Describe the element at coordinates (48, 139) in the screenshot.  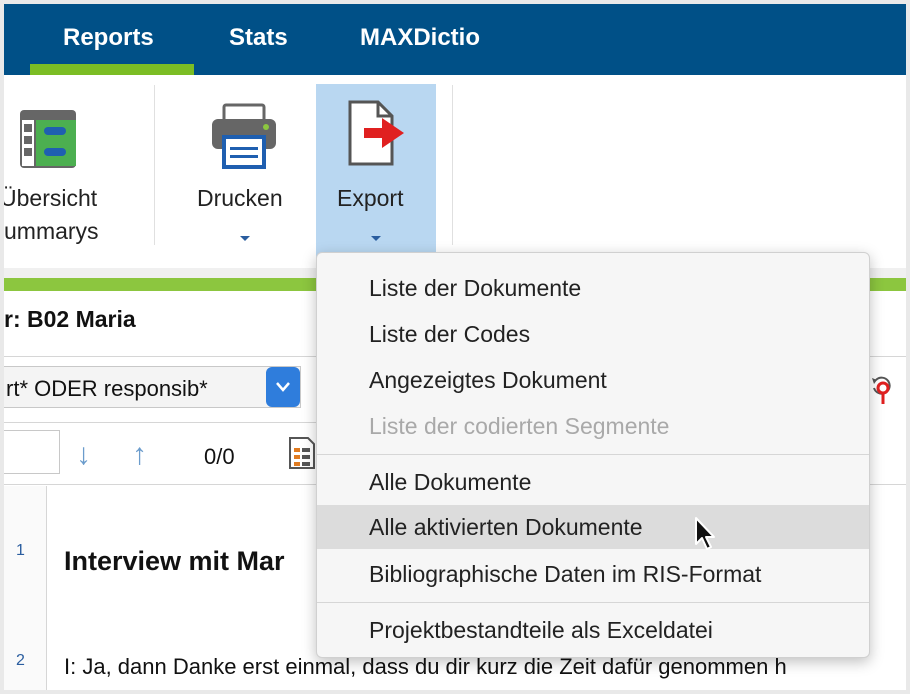
I see `overview-table-icon` at that location.